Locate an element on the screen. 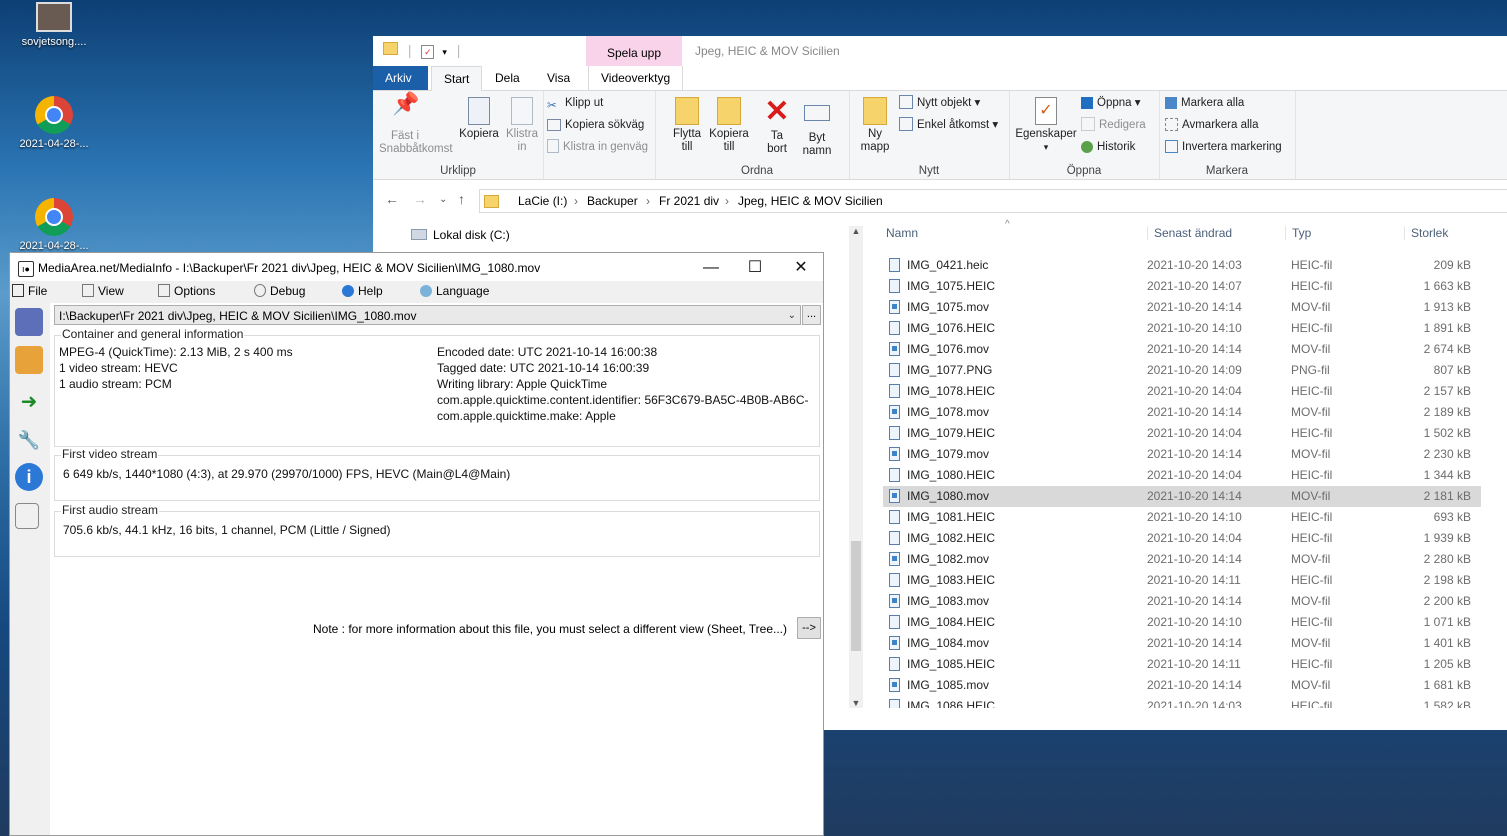  chevron-down-icon: ⌄ is located at coordinates (791, 315).